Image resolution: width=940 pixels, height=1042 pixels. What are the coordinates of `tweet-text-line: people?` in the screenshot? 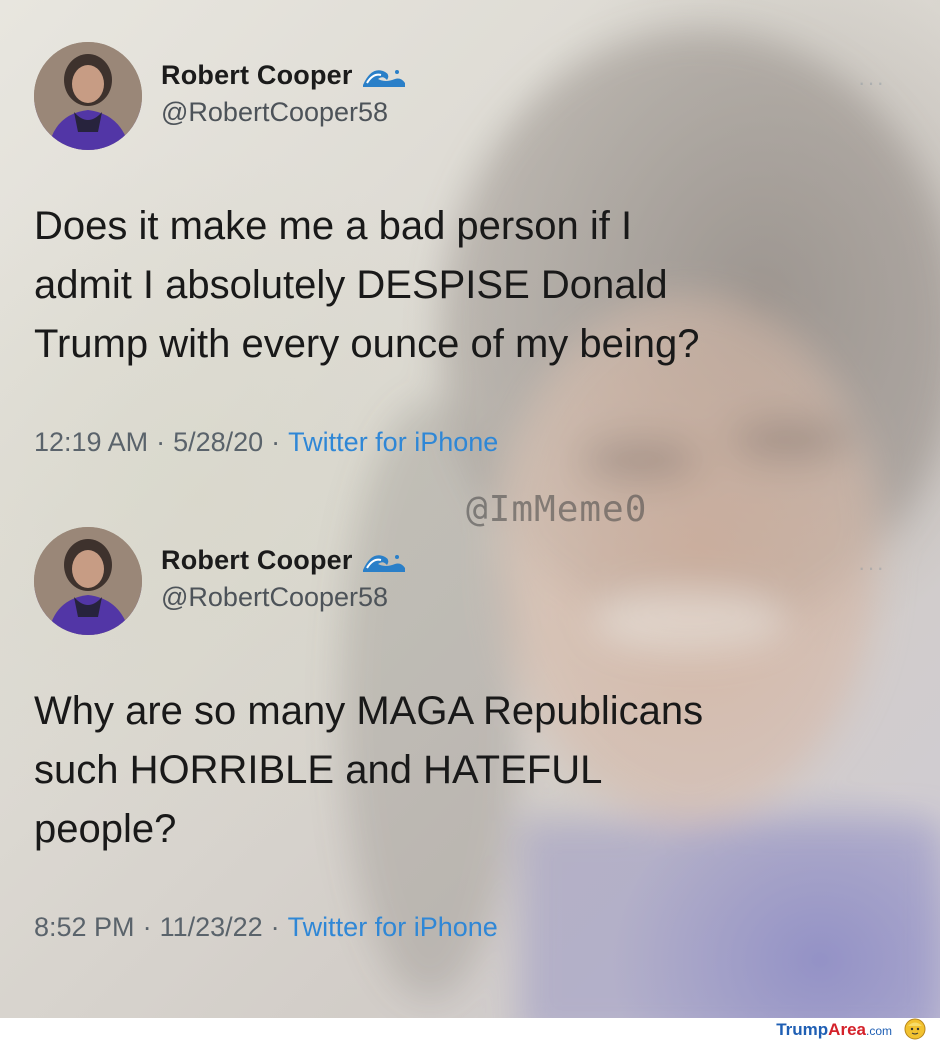 It's located at (105, 829).